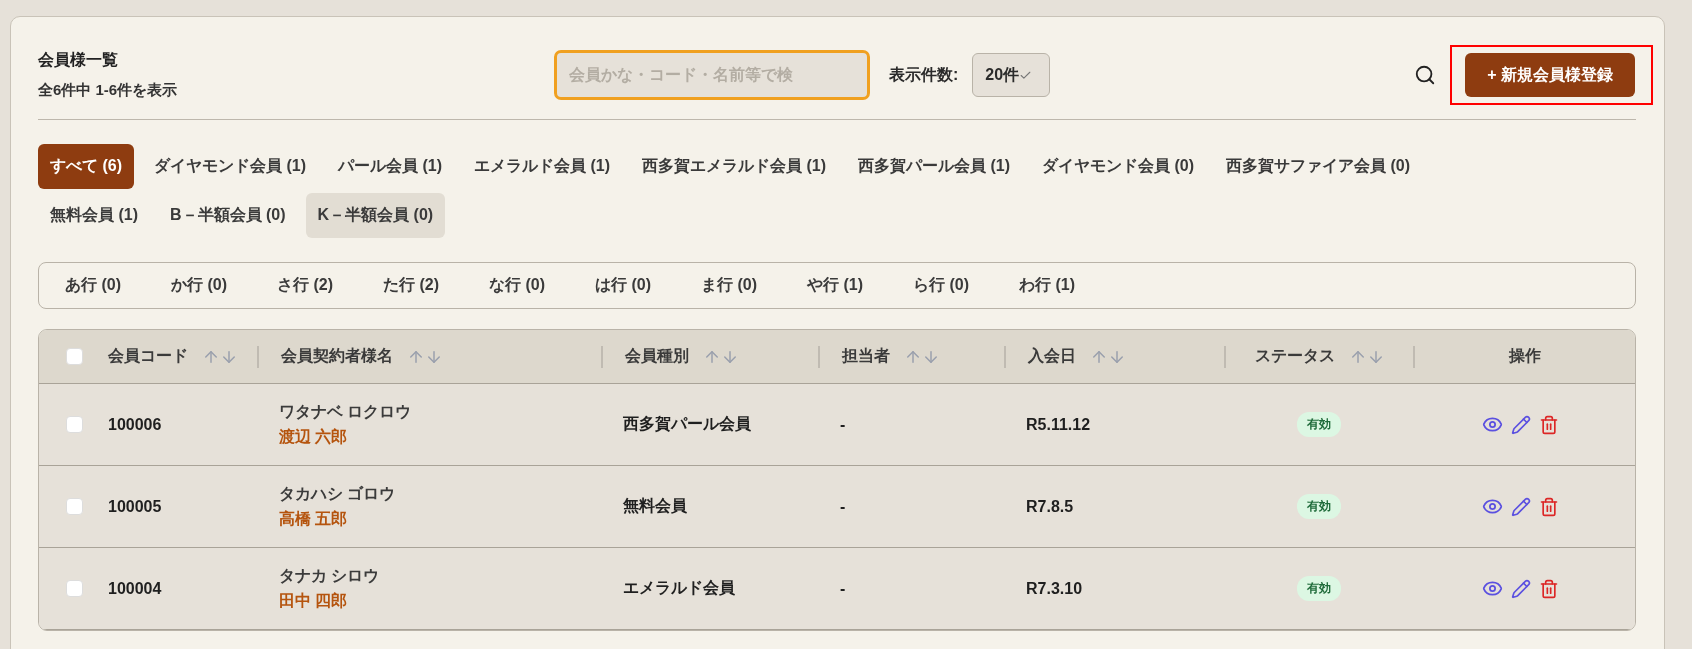  I want to click on column-header: 会員契約者様名, so click(362, 356).